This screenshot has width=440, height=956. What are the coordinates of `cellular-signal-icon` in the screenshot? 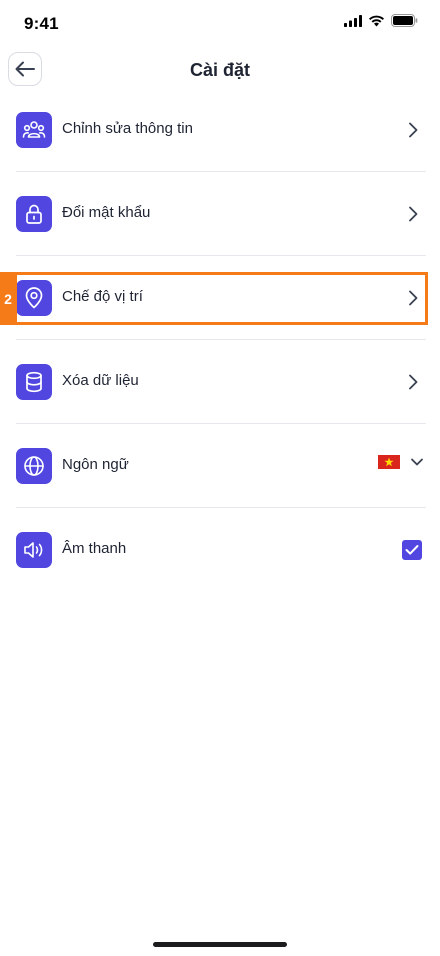 It's located at (353, 20).